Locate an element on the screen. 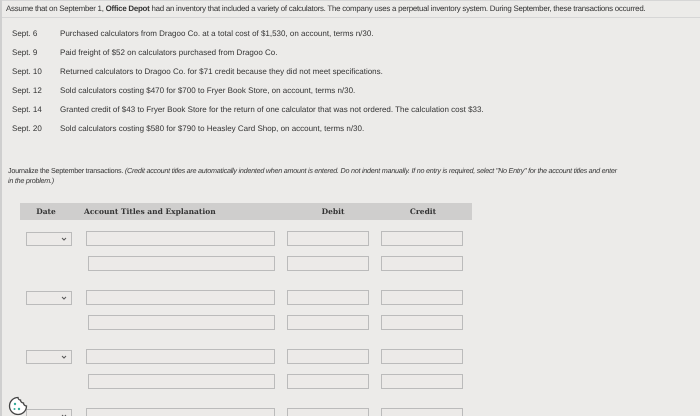 The height and width of the screenshot is (416, 700). transaction-date: Sept. 6 is located at coordinates (25, 33).